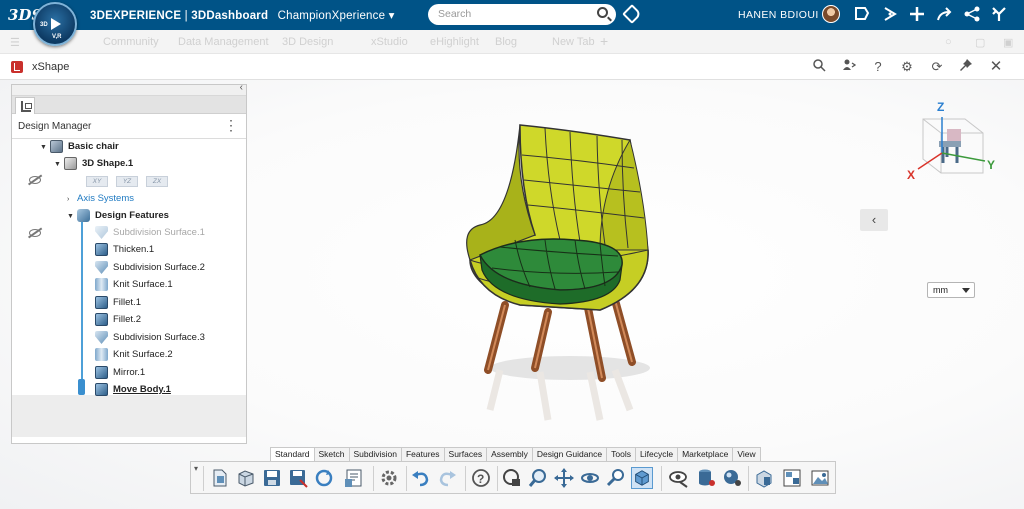 This screenshot has width=1024, height=509. I want to click on search-icon: ○, so click(948, 42).